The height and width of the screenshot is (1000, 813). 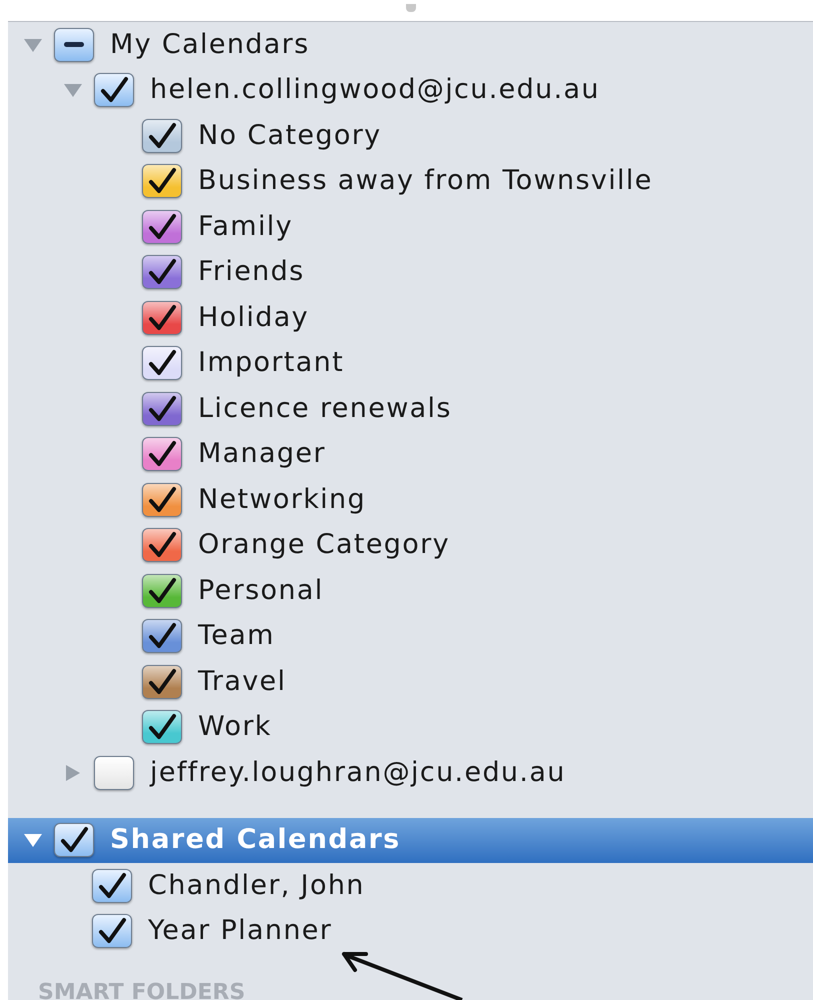 I want to click on tree-row: Personal, so click(x=410, y=591).